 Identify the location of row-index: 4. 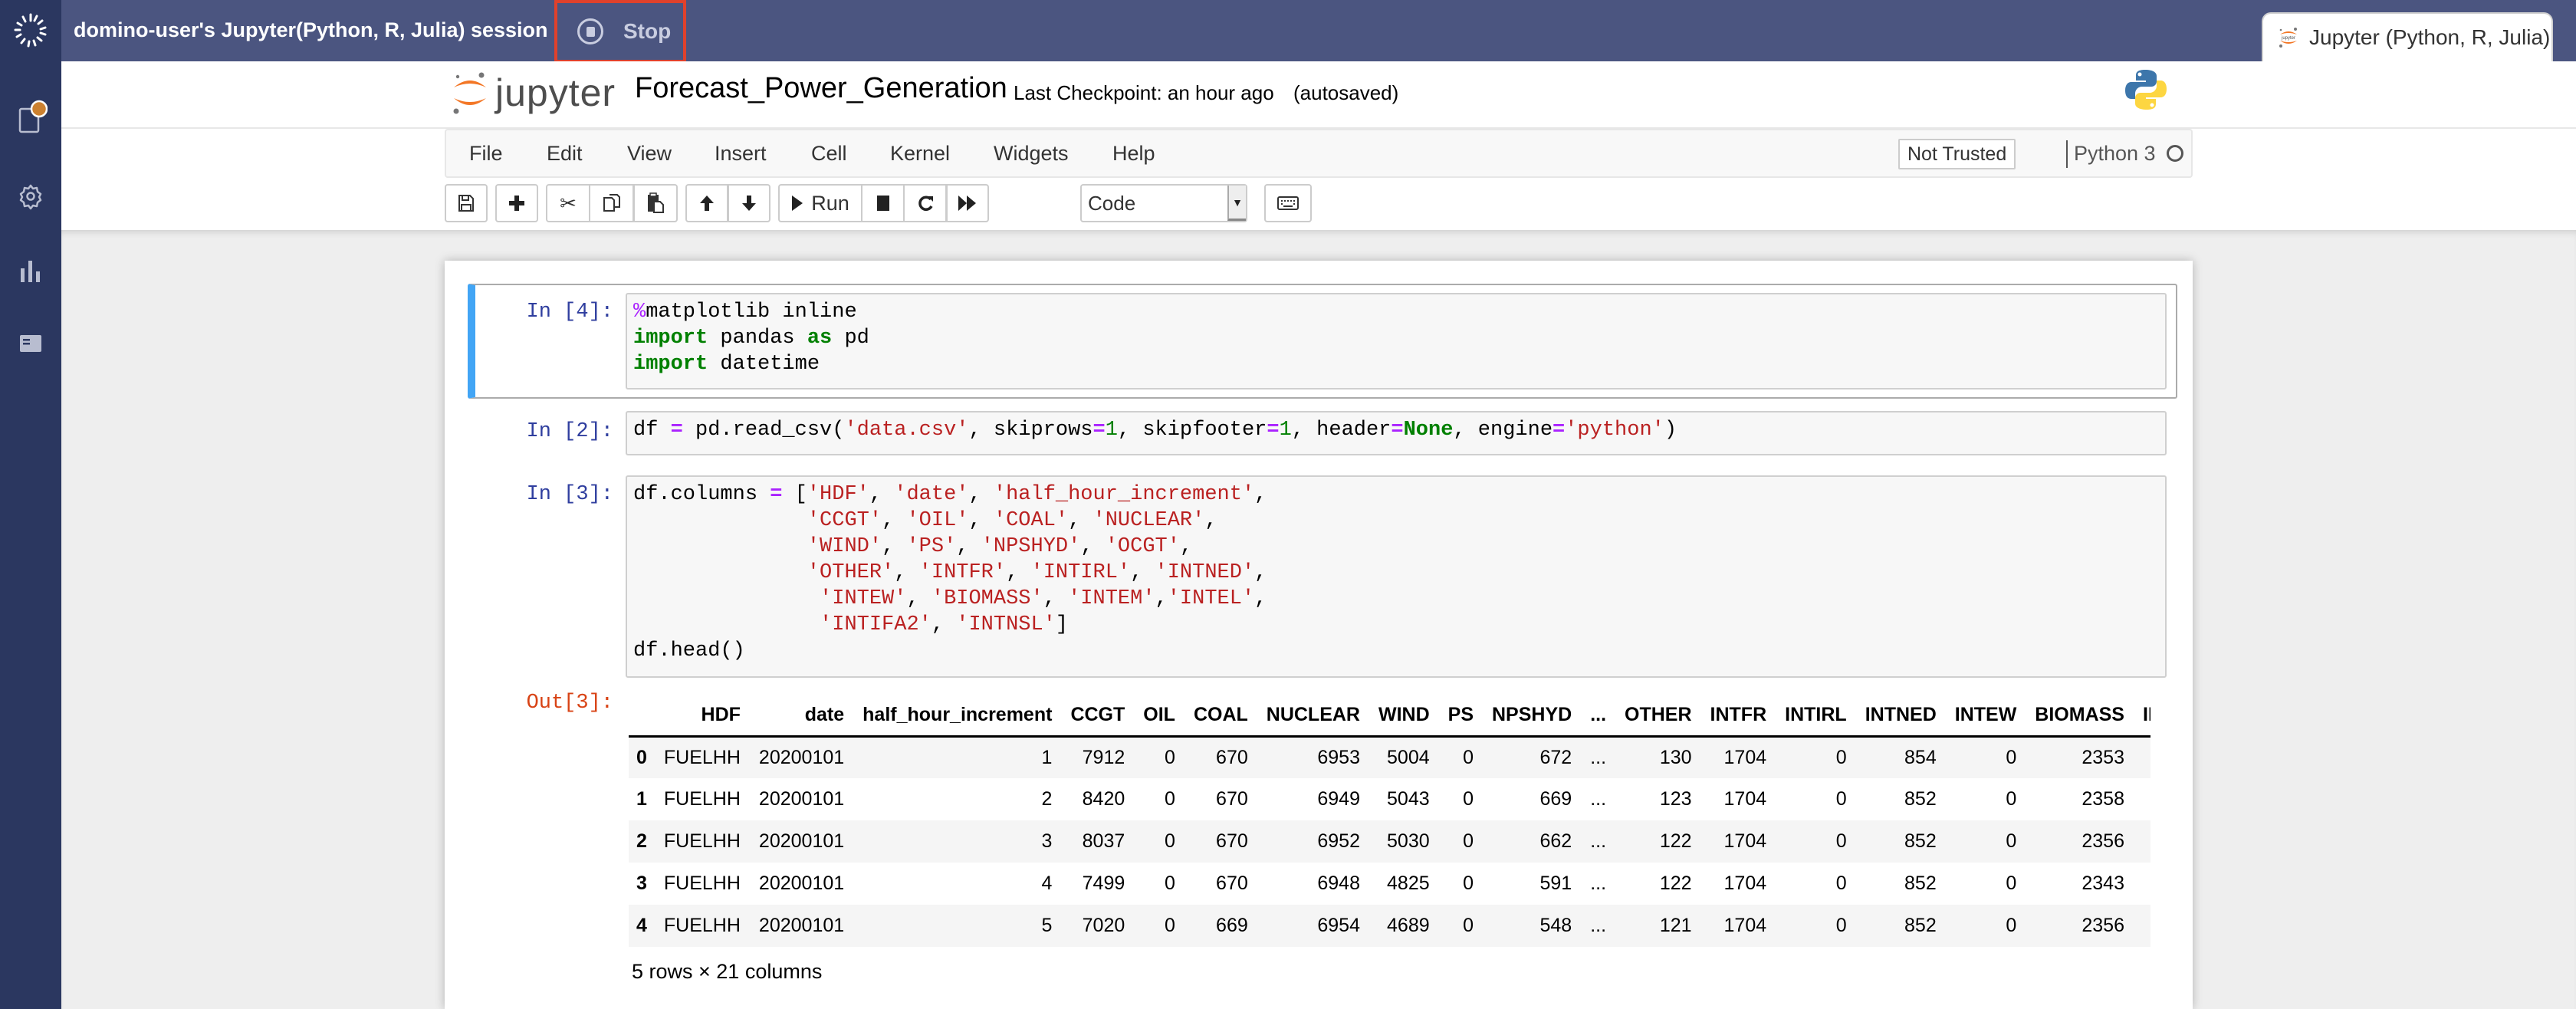
(641, 925).